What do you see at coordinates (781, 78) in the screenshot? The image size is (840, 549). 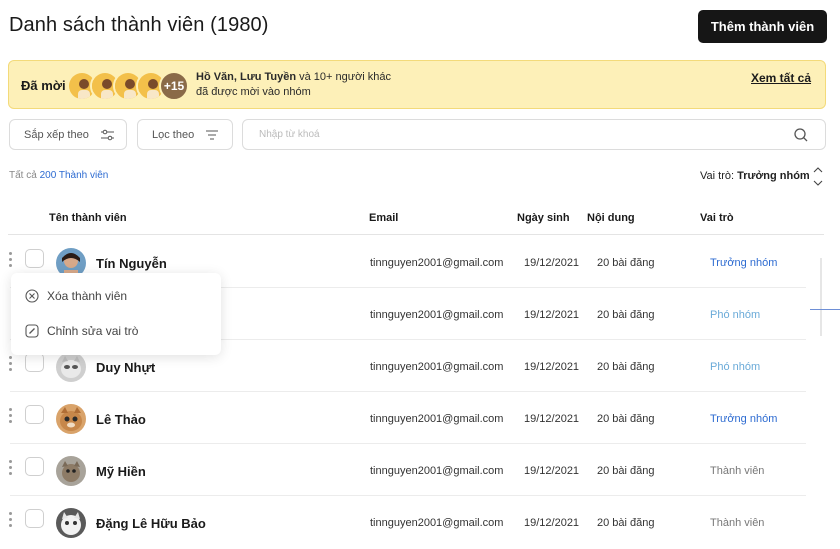 I see `see-all-link: Xem tất cả` at bounding box center [781, 78].